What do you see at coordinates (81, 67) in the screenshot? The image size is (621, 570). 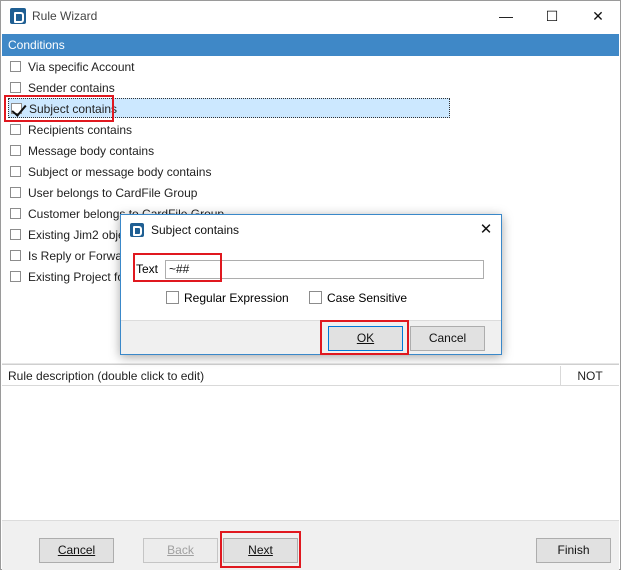 I see `condition-label: Via specific Account` at bounding box center [81, 67].